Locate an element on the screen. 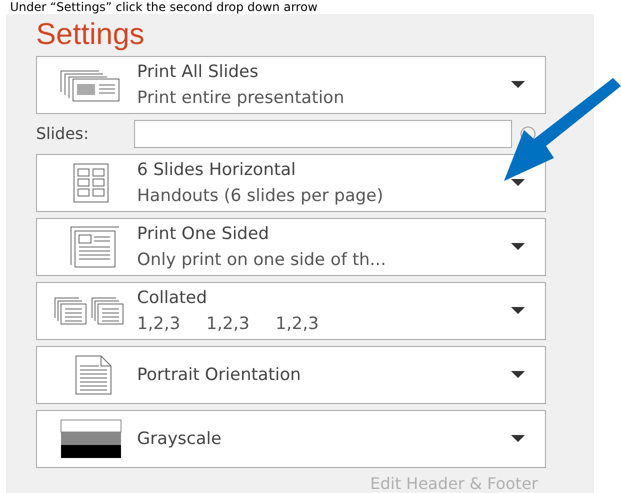  slides-label: Slides: is located at coordinates (63, 134).